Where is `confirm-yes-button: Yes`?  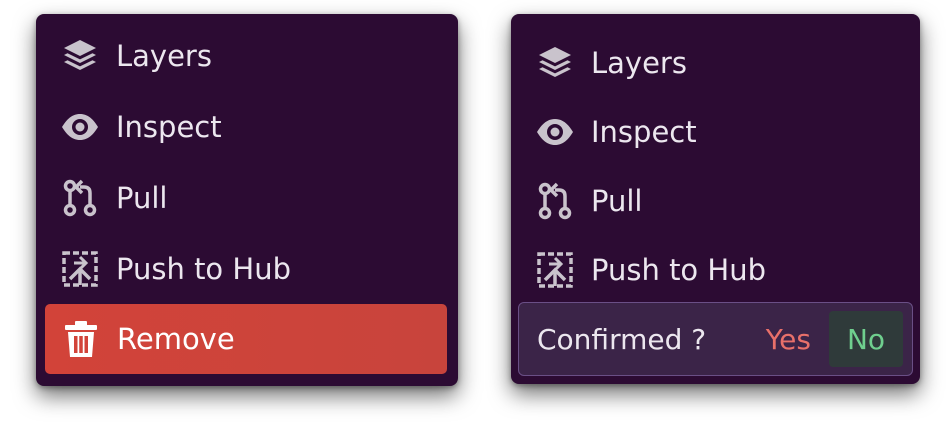
confirm-yes-button: Yes is located at coordinates (788, 339).